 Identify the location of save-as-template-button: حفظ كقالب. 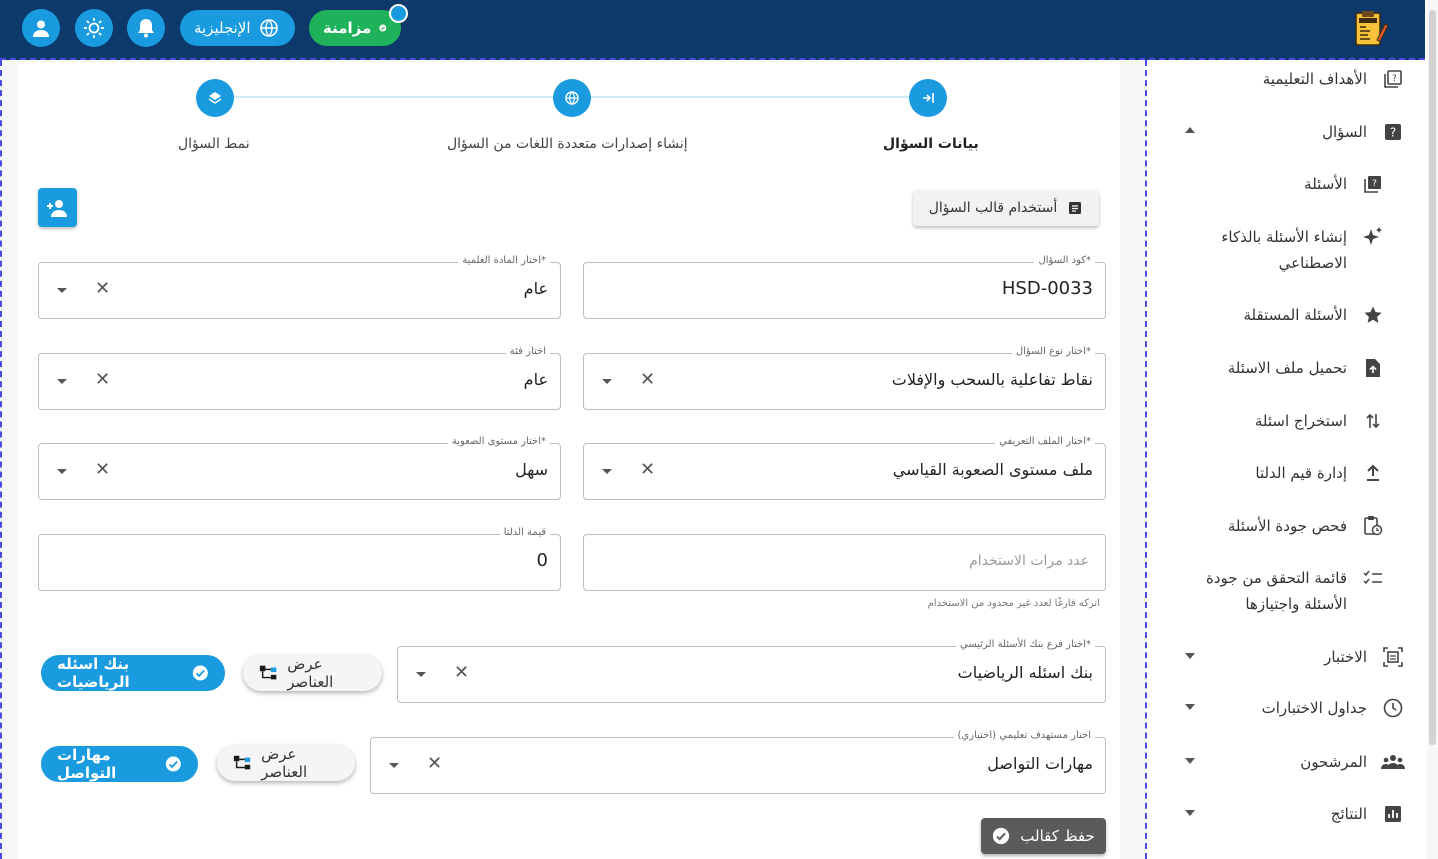
(1043, 836).